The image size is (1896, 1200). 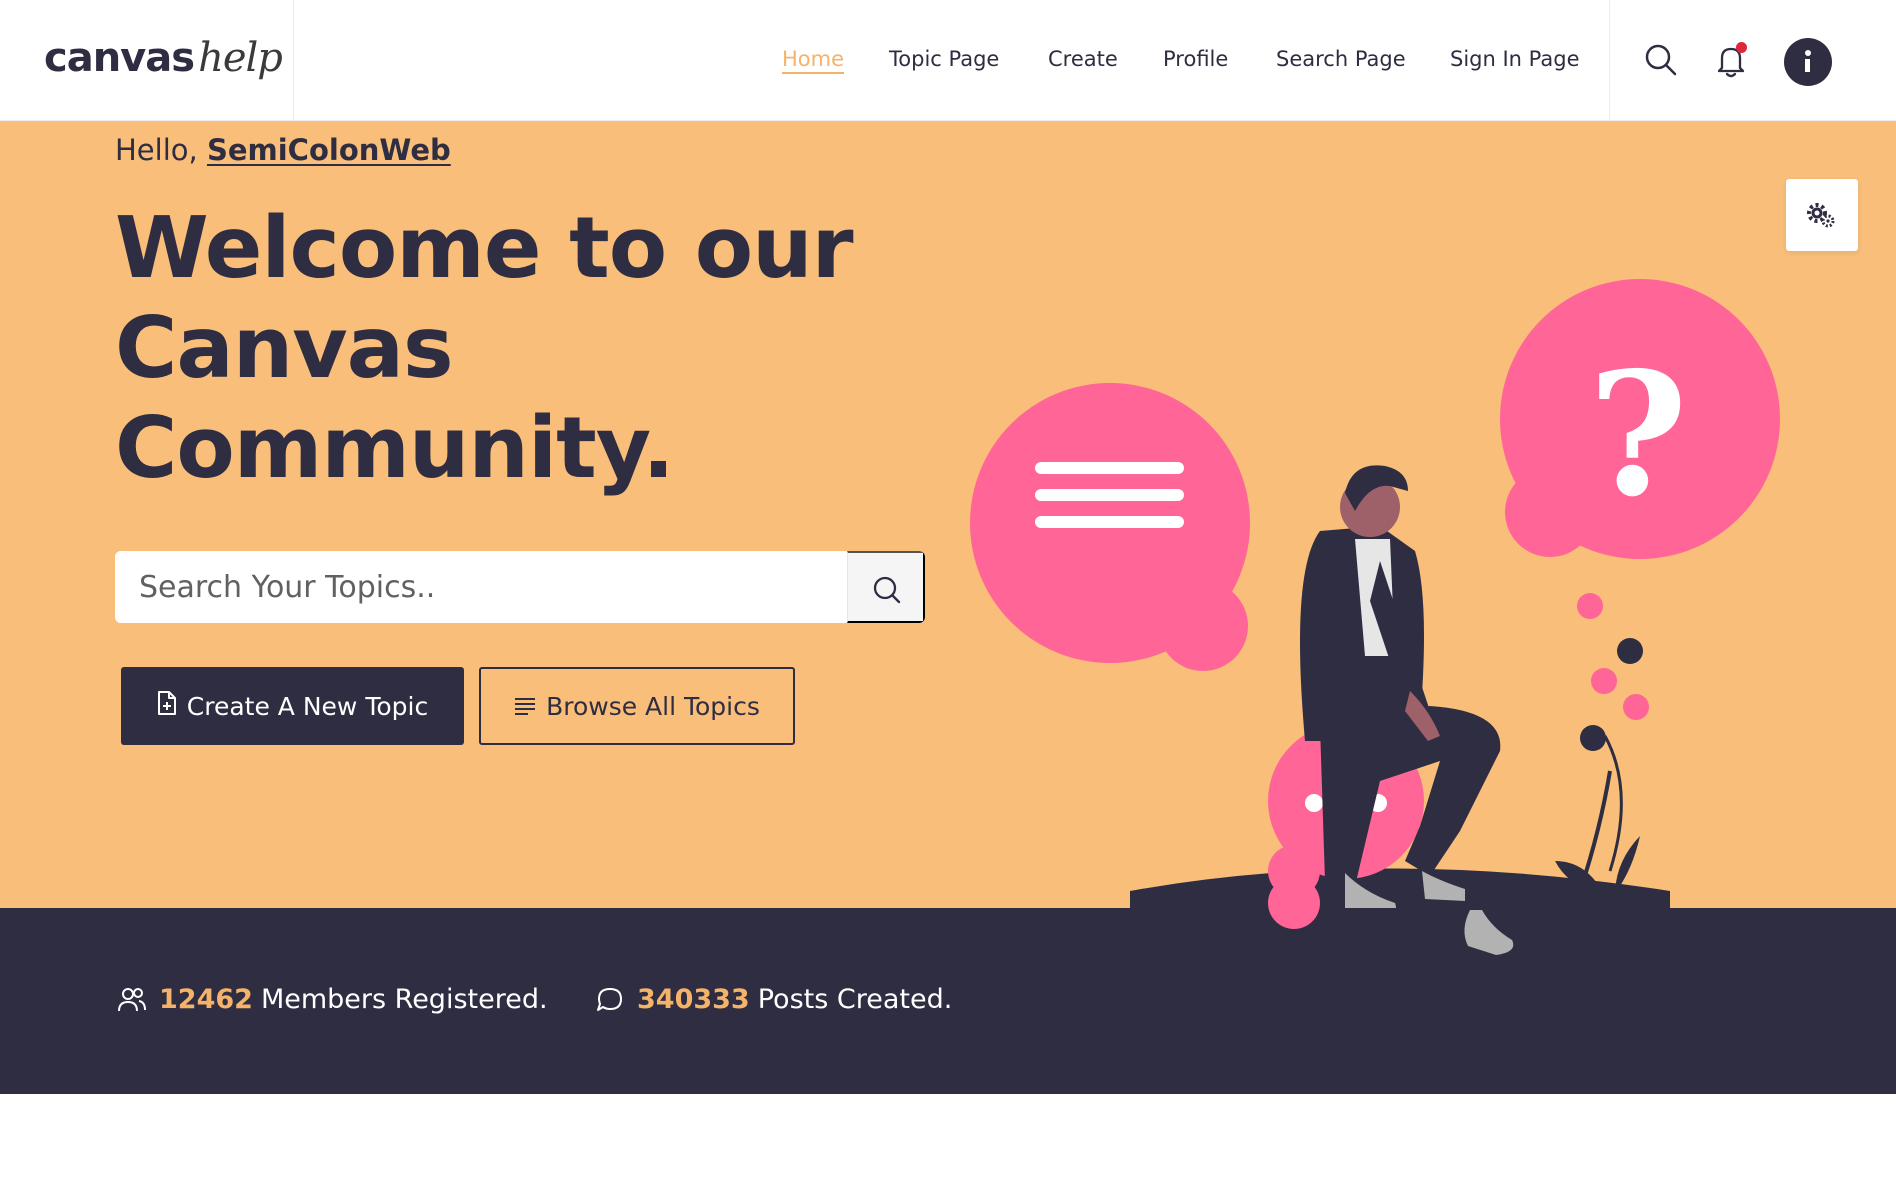 I want to click on list-icon, so click(x=525, y=706).